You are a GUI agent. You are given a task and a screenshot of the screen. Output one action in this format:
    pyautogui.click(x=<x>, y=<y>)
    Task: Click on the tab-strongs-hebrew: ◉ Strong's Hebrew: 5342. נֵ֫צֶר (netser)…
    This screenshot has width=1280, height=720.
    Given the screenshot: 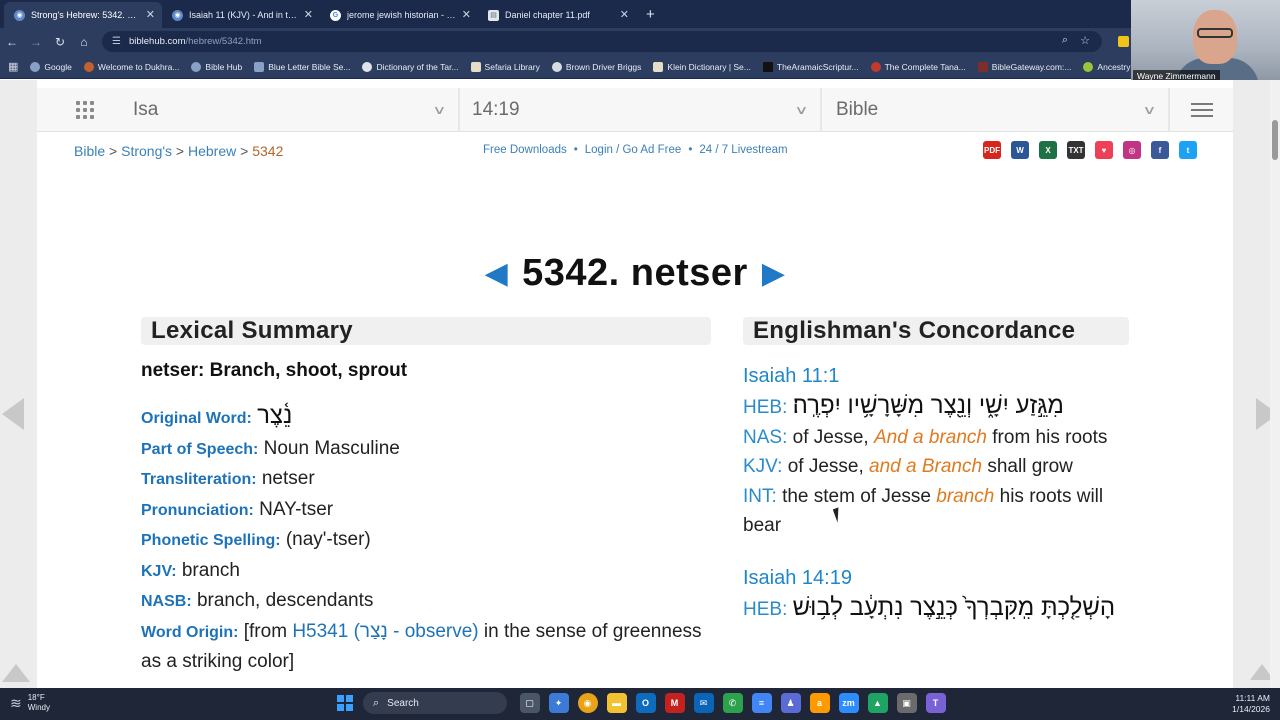 What is the action you would take?
    pyautogui.click(x=83, y=15)
    